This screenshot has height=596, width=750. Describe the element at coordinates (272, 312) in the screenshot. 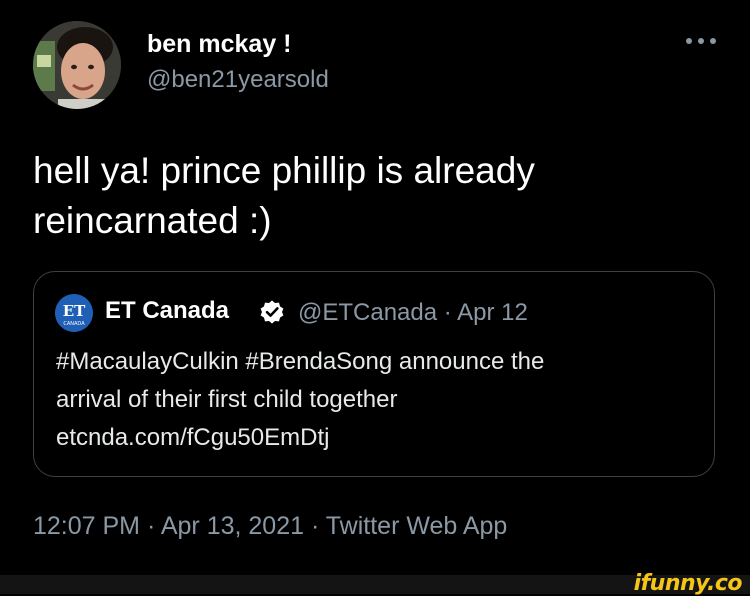

I see `verified-badge-icon` at that location.